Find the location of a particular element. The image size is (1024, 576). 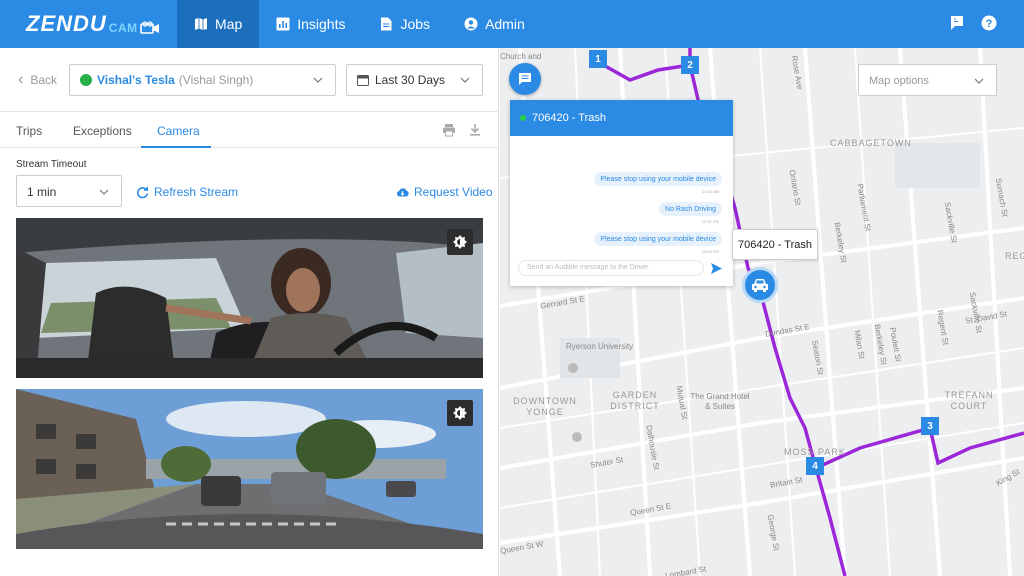

vehicle-name: Vishal's Tesla is located at coordinates (136, 80).